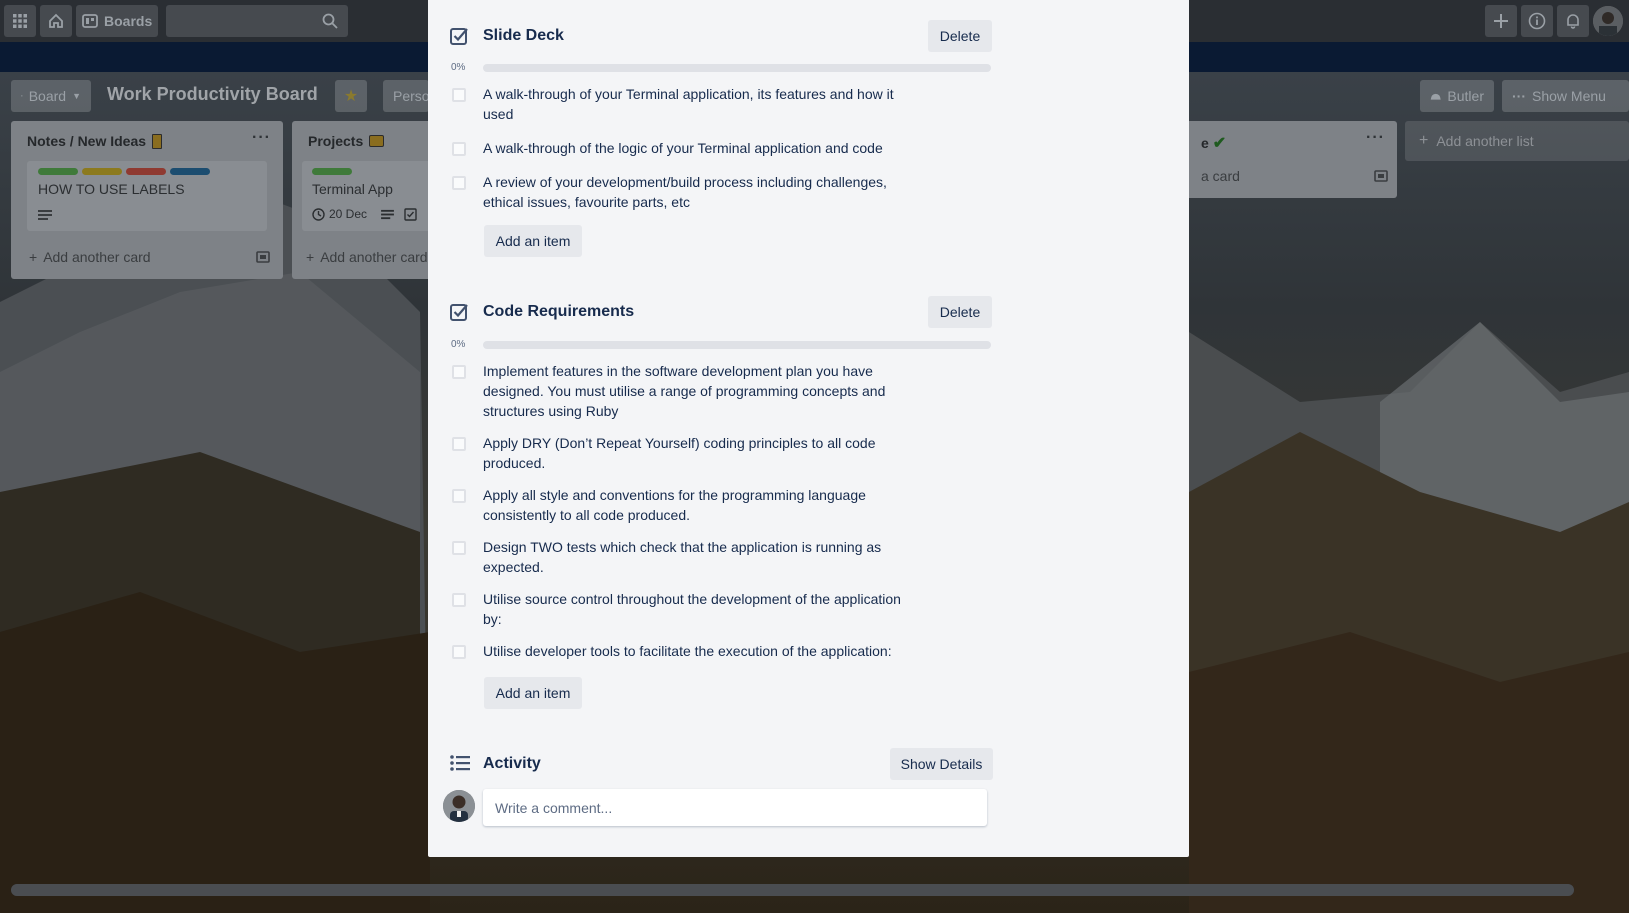 The width and height of the screenshot is (1629, 913). What do you see at coordinates (558, 312) in the screenshot?
I see `checklist-title: Code Requirements` at bounding box center [558, 312].